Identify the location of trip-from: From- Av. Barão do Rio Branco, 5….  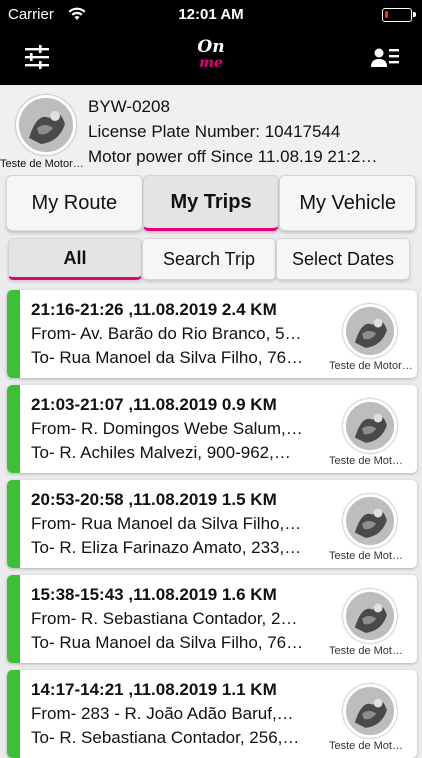
(166, 333).